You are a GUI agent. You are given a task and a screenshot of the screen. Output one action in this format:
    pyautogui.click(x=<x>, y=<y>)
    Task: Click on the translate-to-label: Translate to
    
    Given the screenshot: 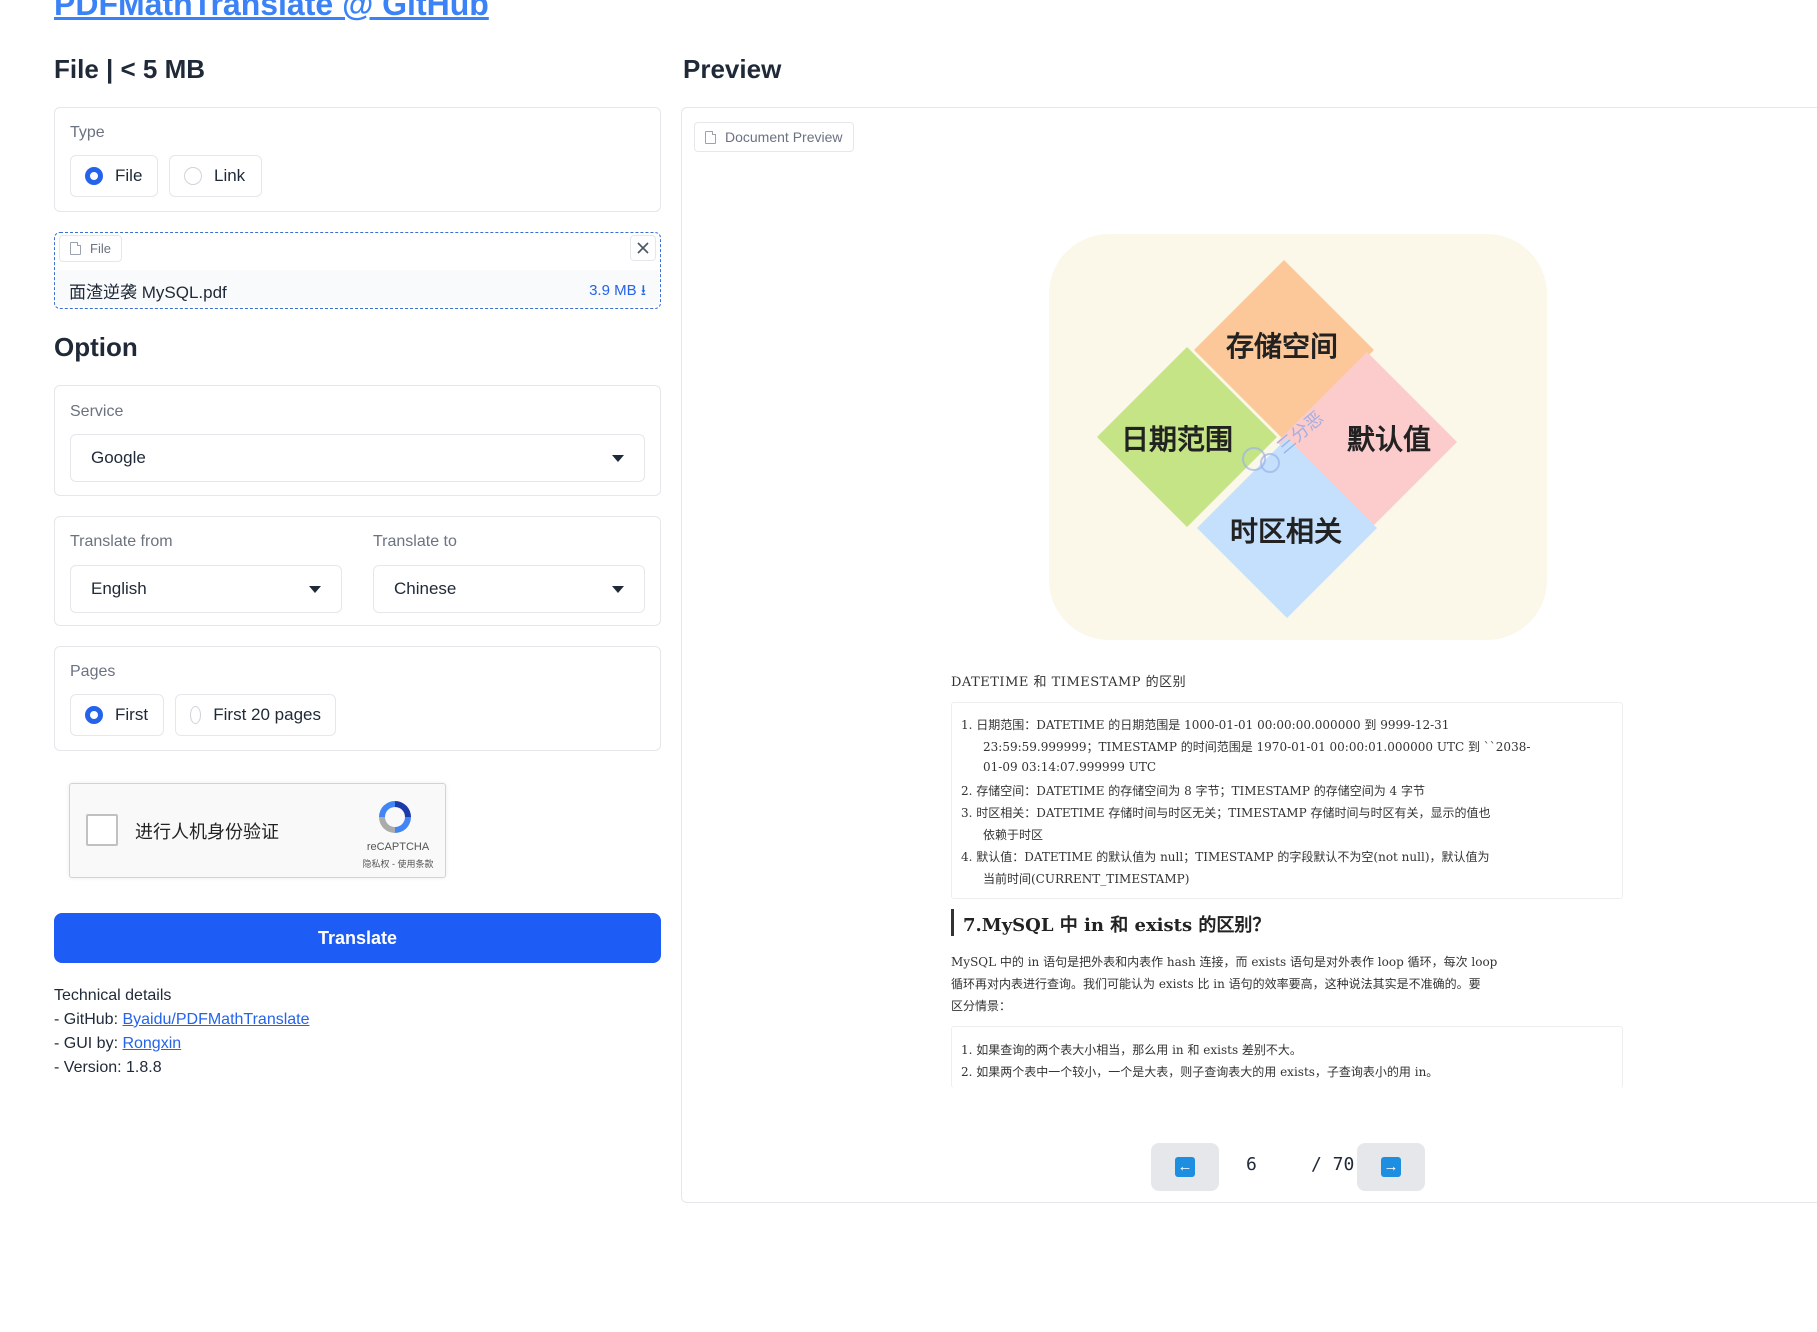 What is the action you would take?
    pyautogui.click(x=415, y=541)
    